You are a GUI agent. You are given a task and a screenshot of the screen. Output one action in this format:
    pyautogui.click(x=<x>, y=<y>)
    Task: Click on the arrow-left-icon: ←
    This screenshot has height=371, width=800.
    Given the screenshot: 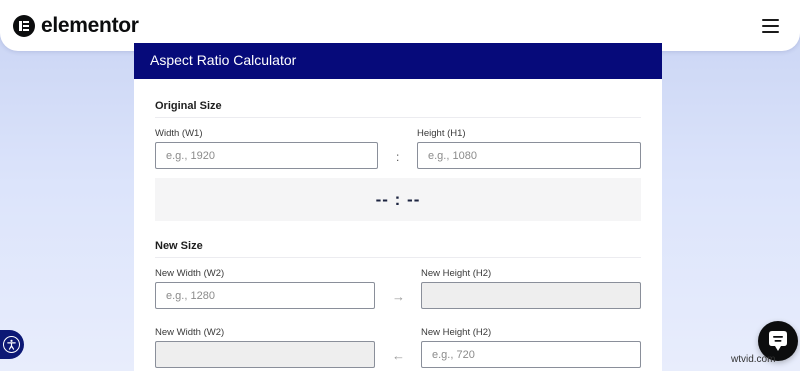 What is the action you would take?
    pyautogui.click(x=398, y=355)
    